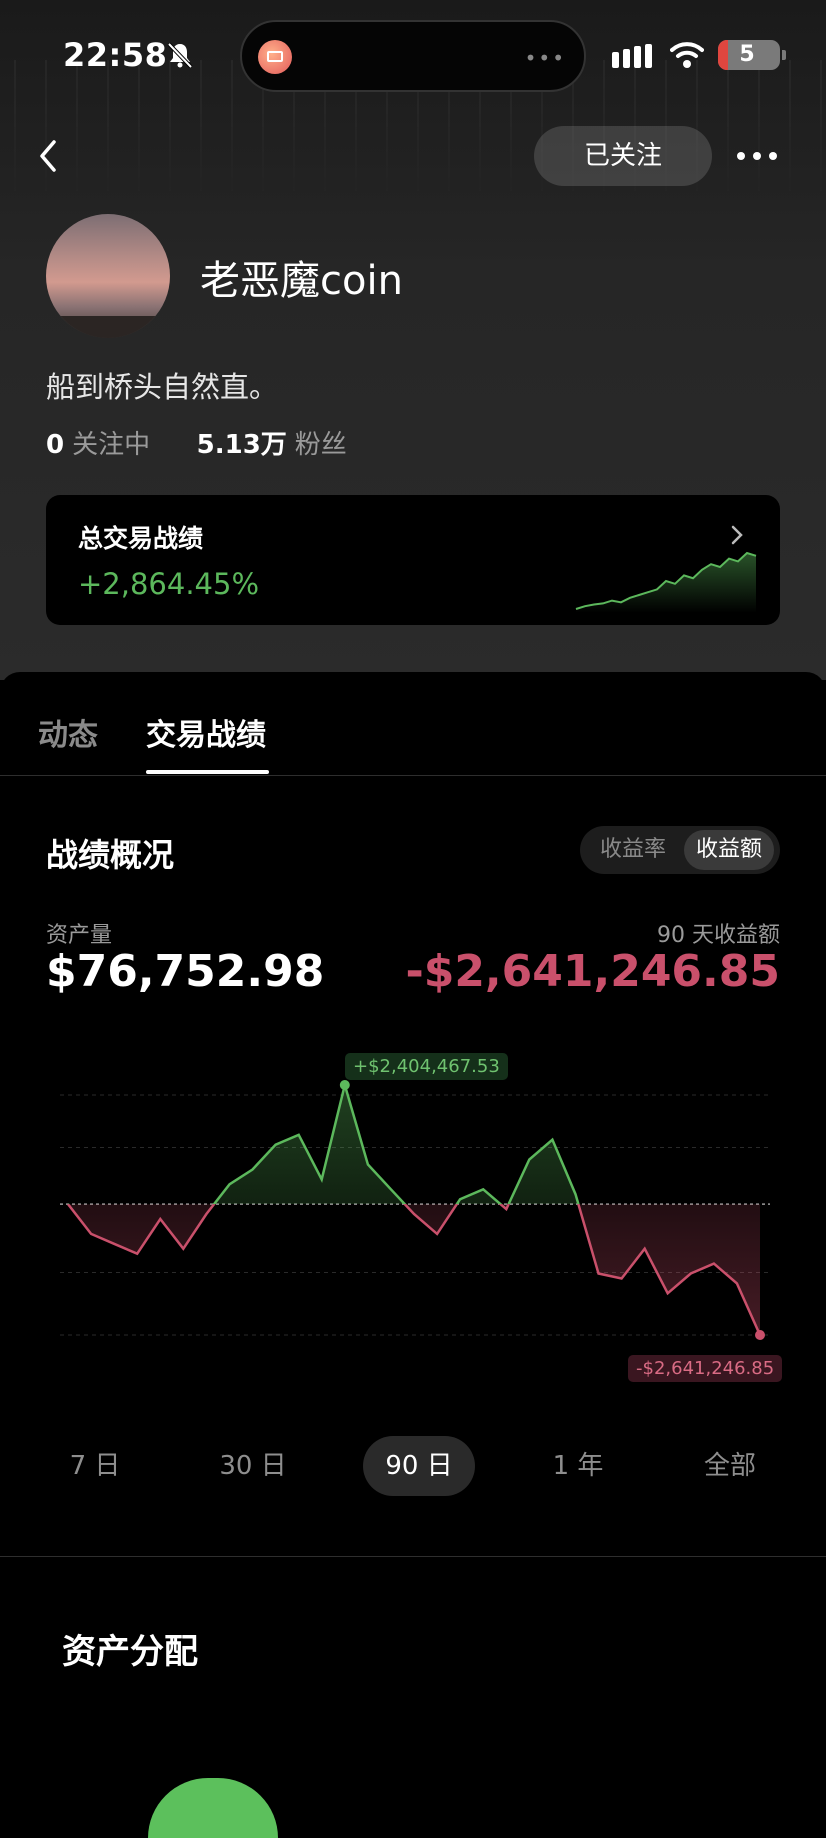 The height and width of the screenshot is (1838, 826). What do you see at coordinates (623, 156) in the screenshot?
I see `following-button: 已关注` at bounding box center [623, 156].